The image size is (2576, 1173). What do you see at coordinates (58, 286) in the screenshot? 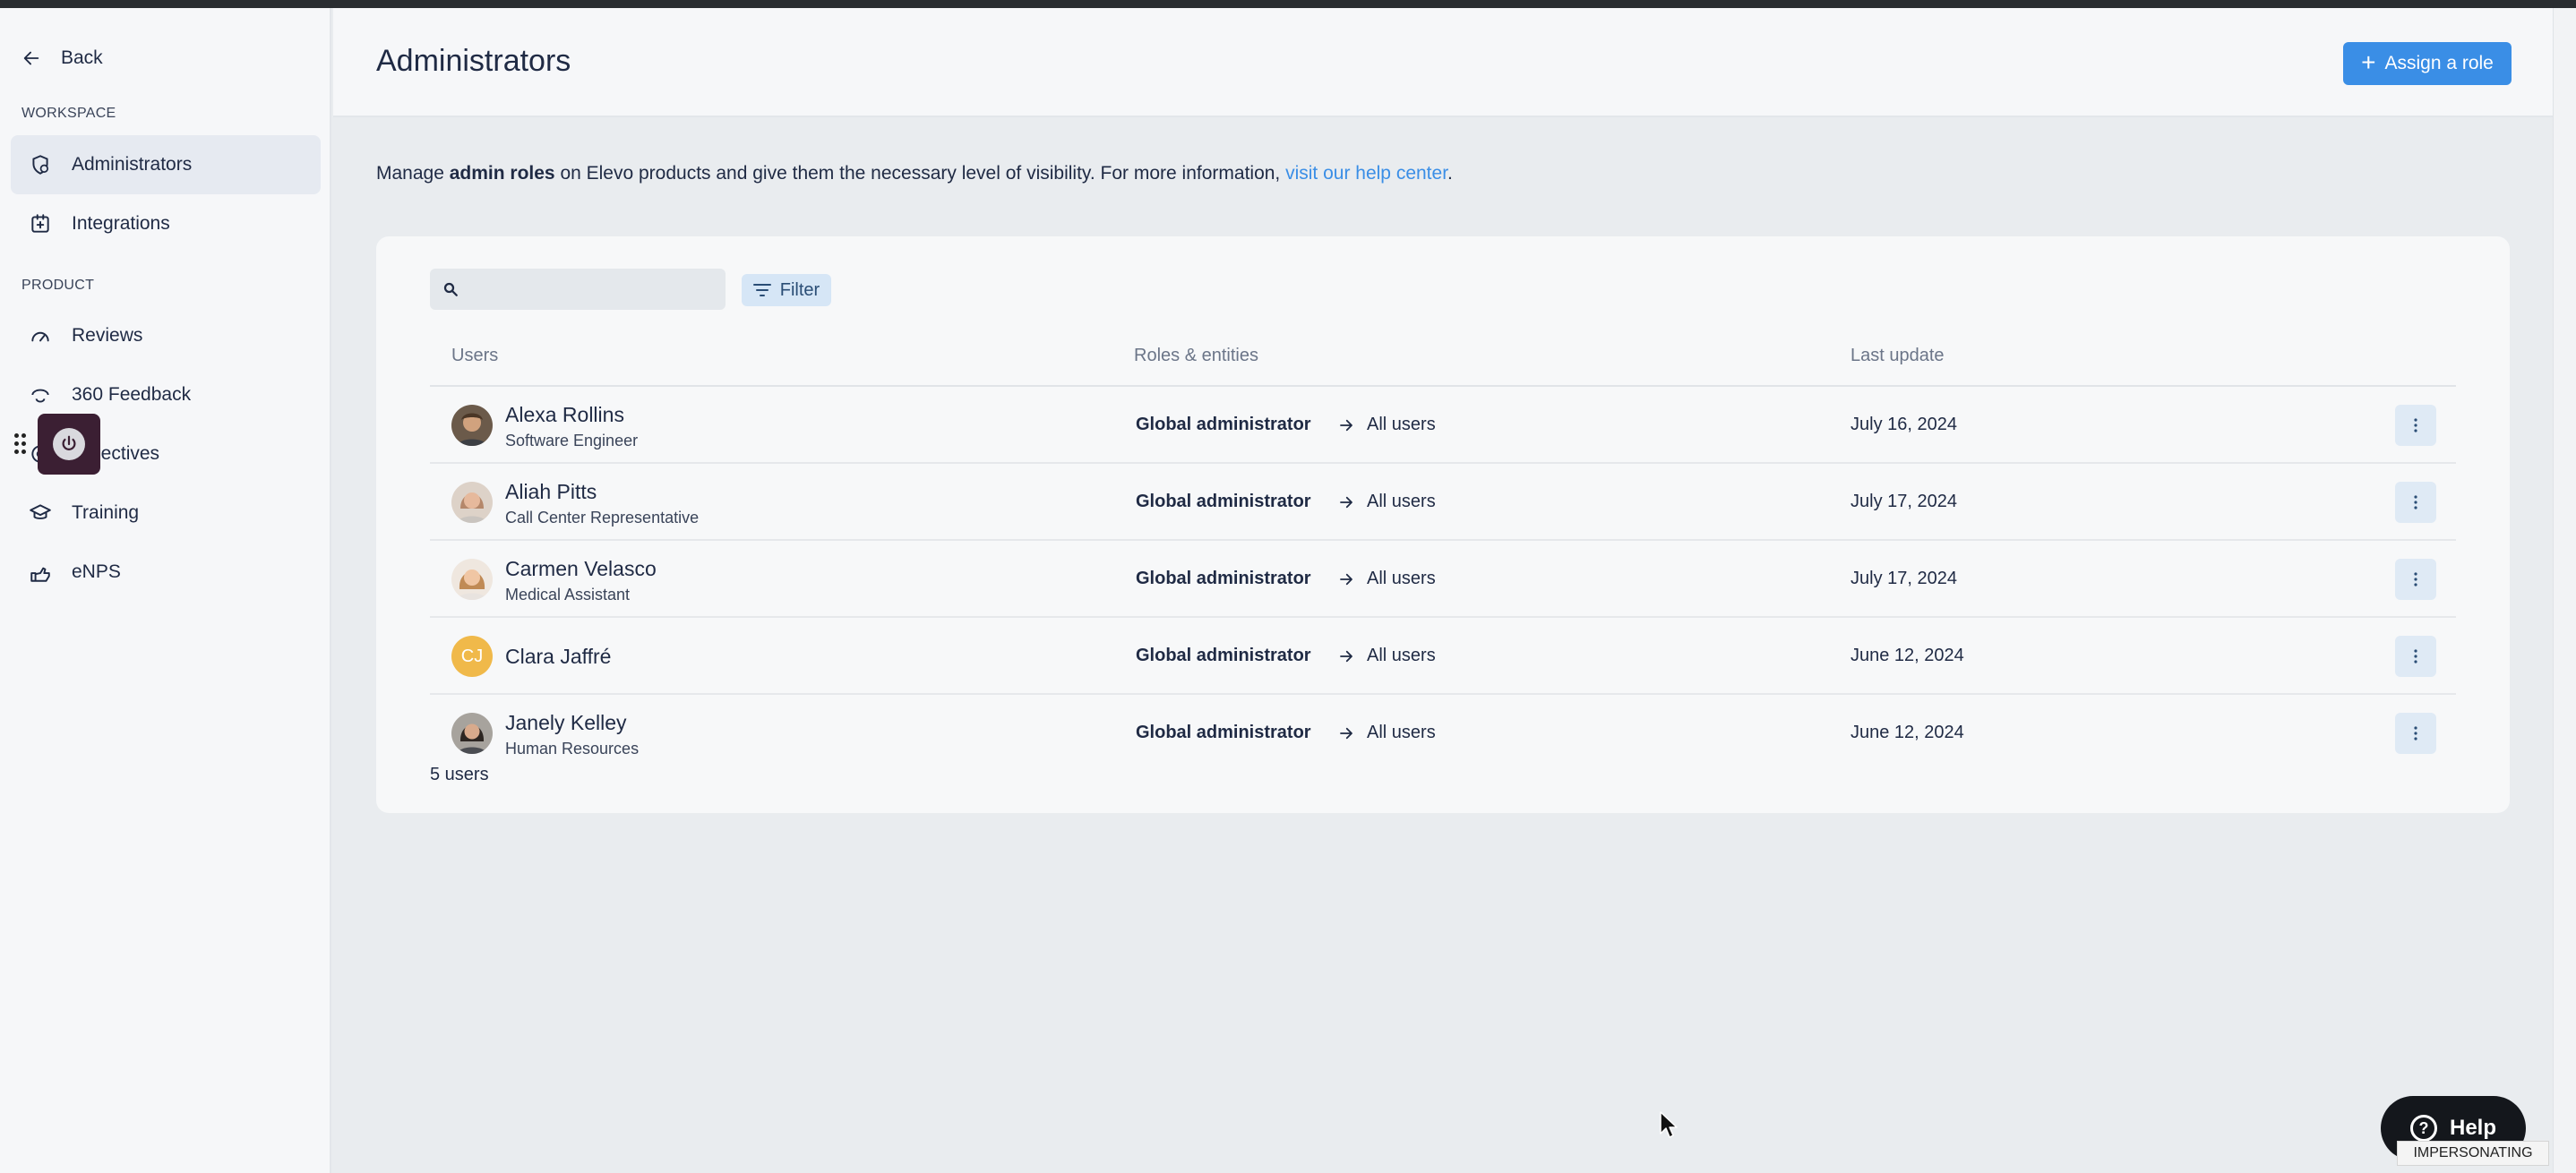
I see `product-section-label: PRODUCT` at bounding box center [58, 286].